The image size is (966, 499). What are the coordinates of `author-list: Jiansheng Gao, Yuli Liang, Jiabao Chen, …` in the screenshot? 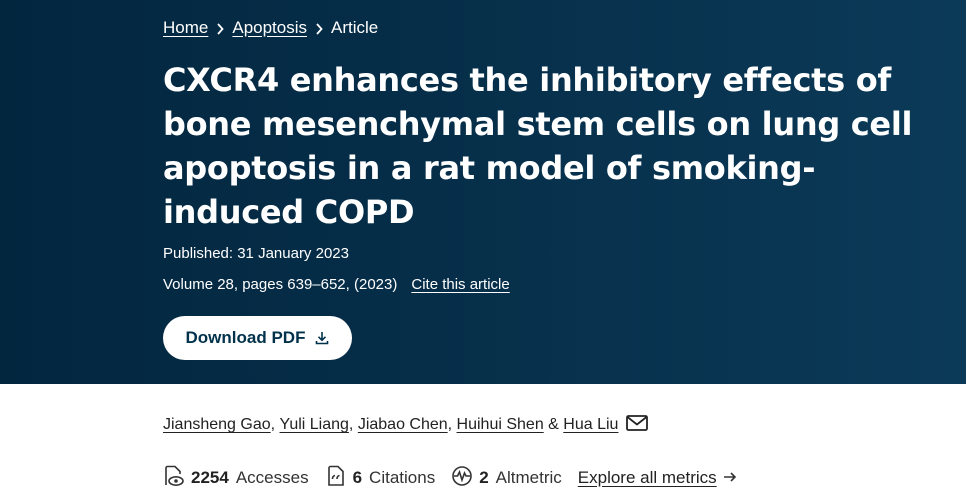 It's located at (406, 425).